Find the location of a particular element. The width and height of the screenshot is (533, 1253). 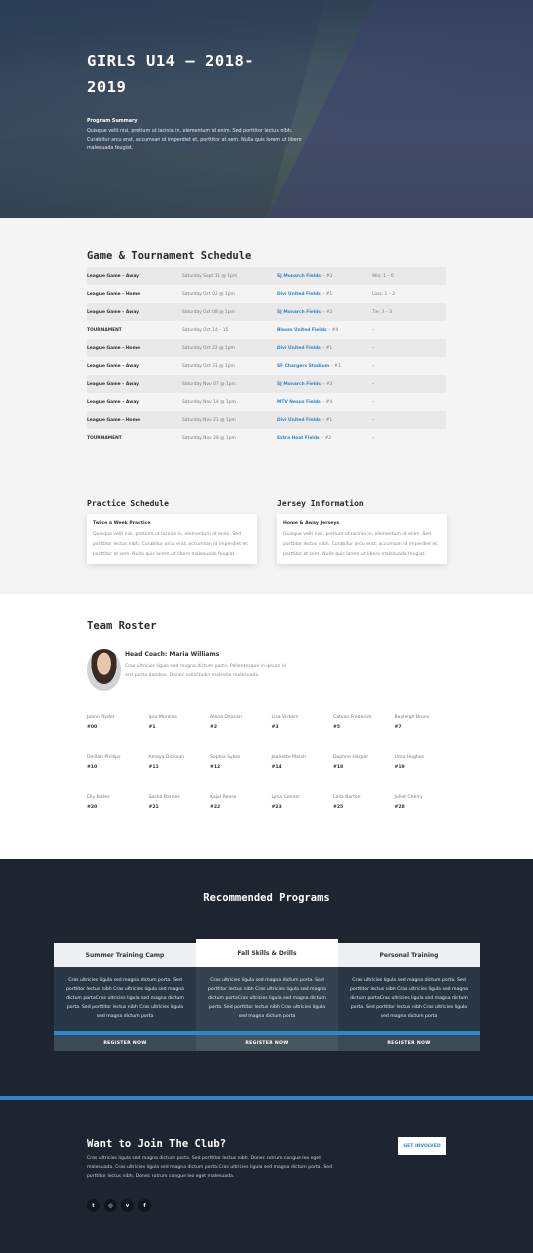

roster-player: Lisa Vickers #3 is located at coordinates (302, 722).